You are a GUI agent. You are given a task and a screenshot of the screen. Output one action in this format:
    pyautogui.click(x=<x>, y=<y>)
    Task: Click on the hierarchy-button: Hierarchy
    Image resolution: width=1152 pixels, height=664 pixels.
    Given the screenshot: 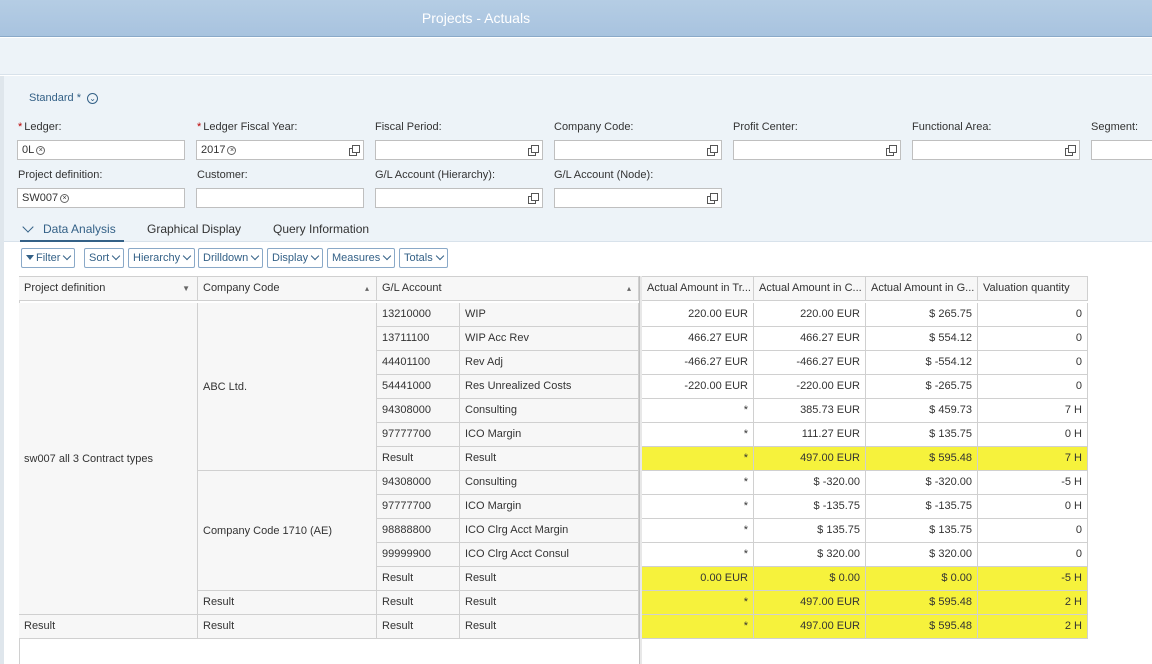 What is the action you would take?
    pyautogui.click(x=162, y=258)
    